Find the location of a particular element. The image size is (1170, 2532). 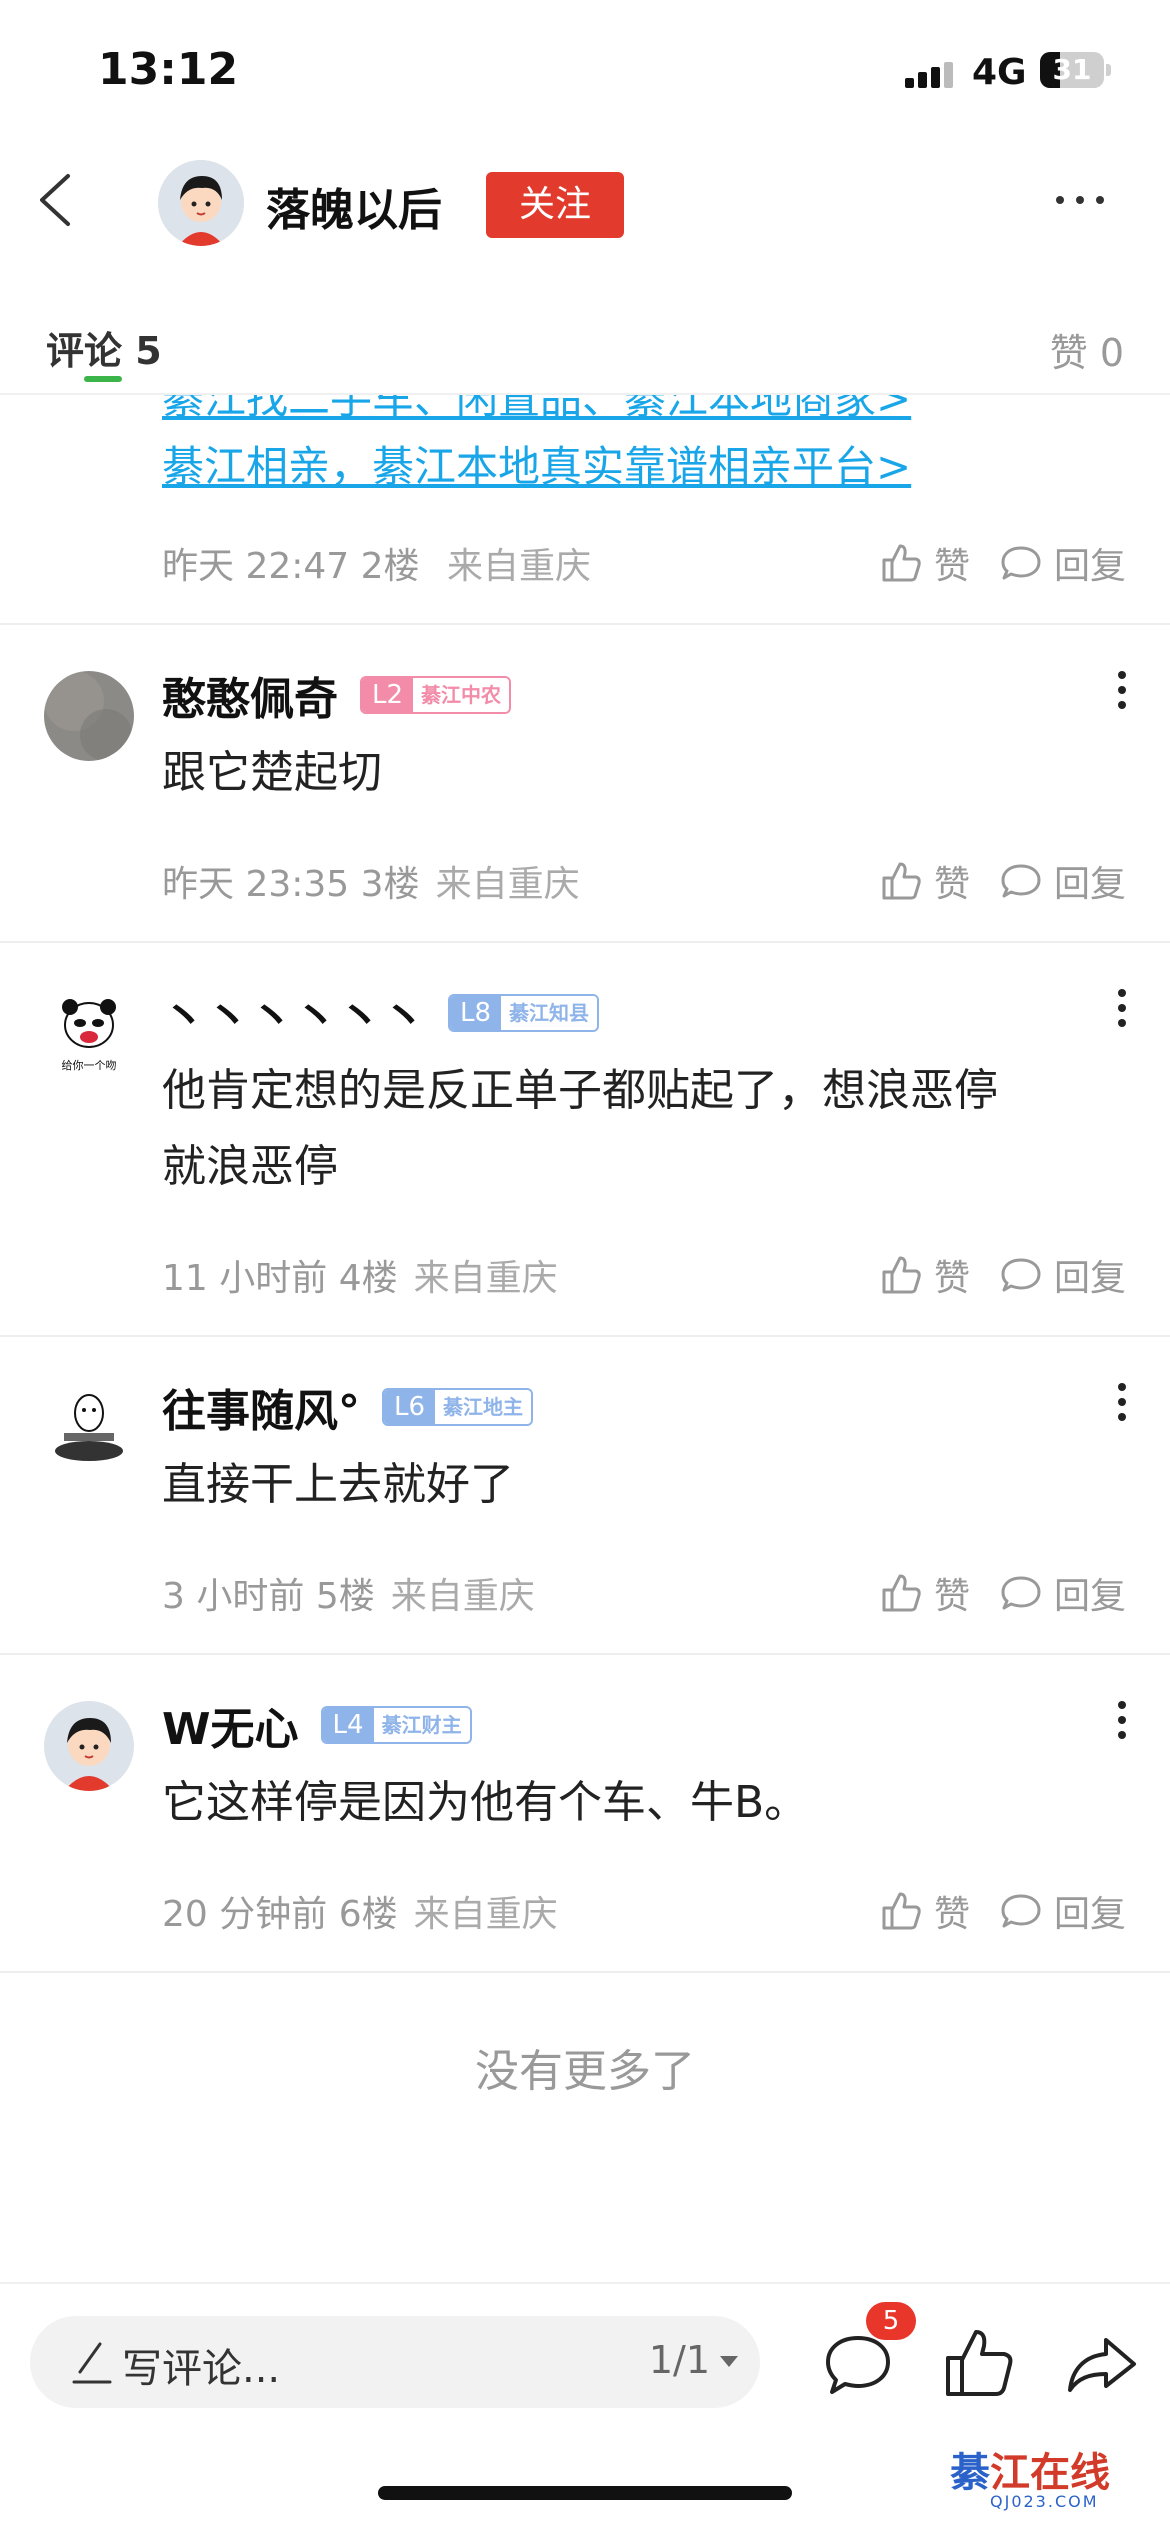

status-bar: 13:12 4G 31 is located at coordinates (585, 65).